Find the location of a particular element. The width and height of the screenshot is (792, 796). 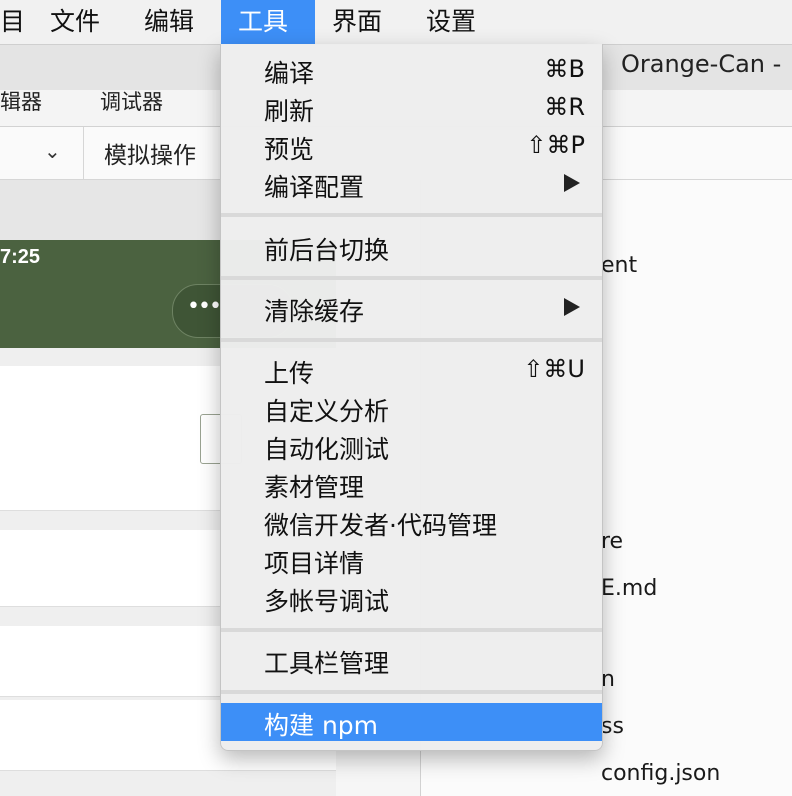

file-tree-item: ss is located at coordinates (612, 726).